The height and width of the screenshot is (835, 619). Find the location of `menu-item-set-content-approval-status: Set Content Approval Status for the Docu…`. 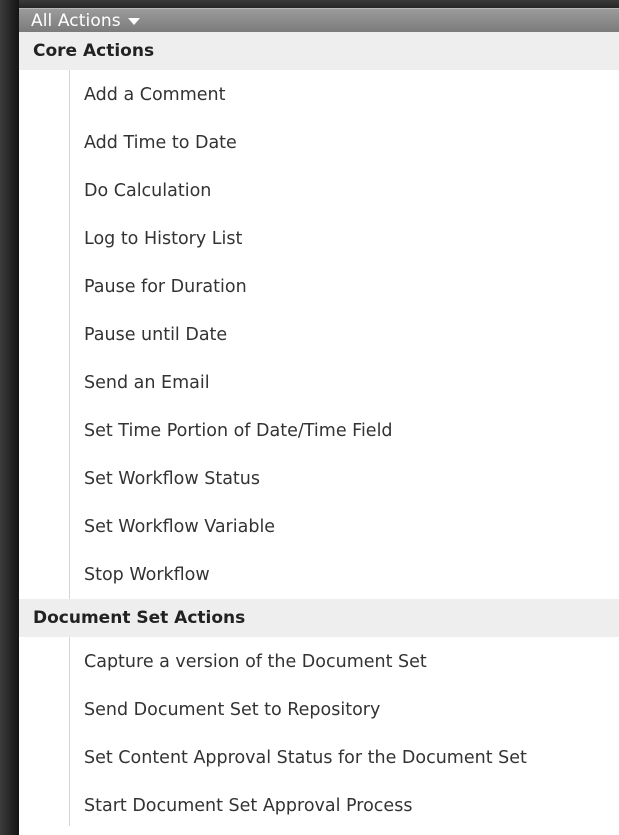

menu-item-set-content-approval-status: Set Content Approval Status for the Docu… is located at coordinates (351, 758).